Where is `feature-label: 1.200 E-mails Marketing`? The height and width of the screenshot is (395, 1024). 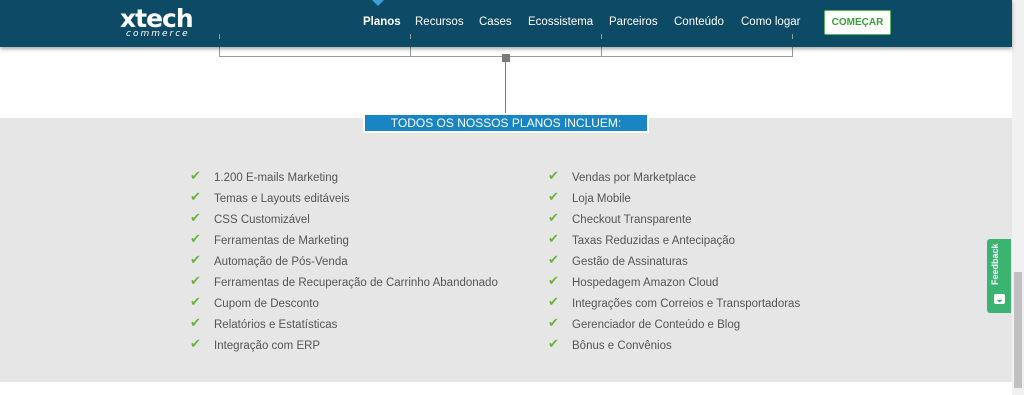
feature-label: 1.200 E-mails Marketing is located at coordinates (276, 178).